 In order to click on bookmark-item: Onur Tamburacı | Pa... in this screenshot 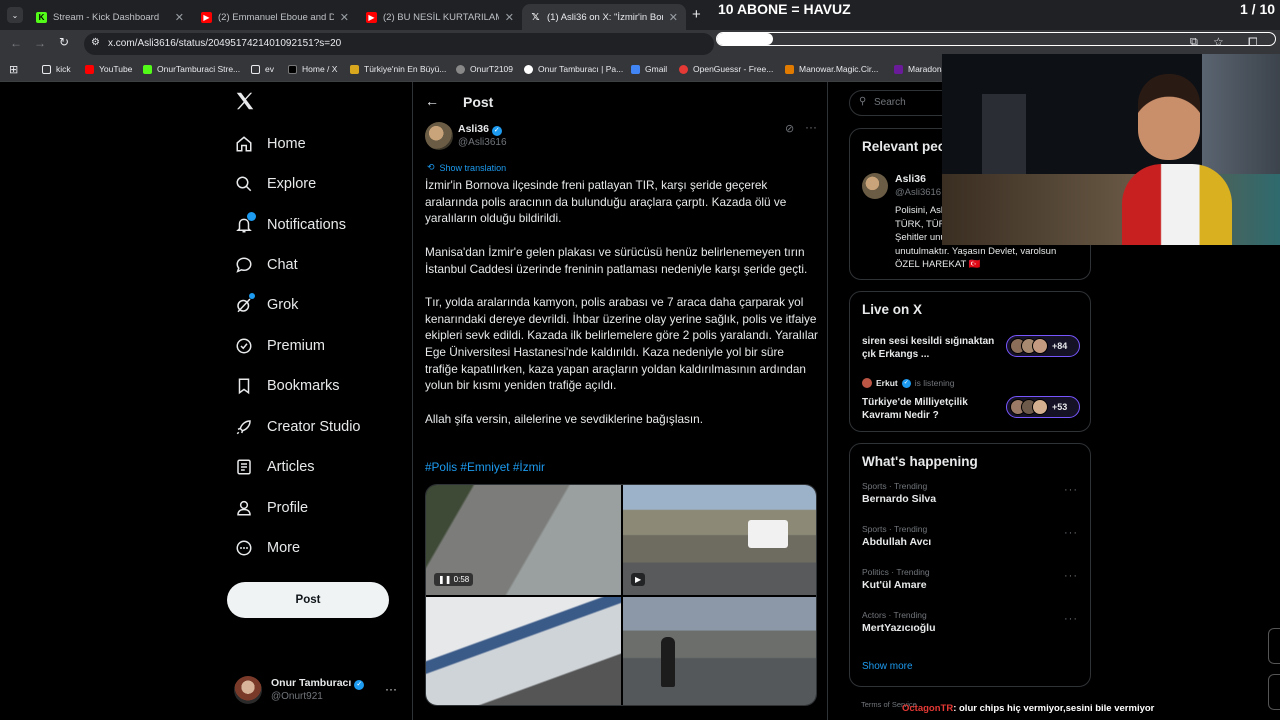, I will do `click(573, 69)`.